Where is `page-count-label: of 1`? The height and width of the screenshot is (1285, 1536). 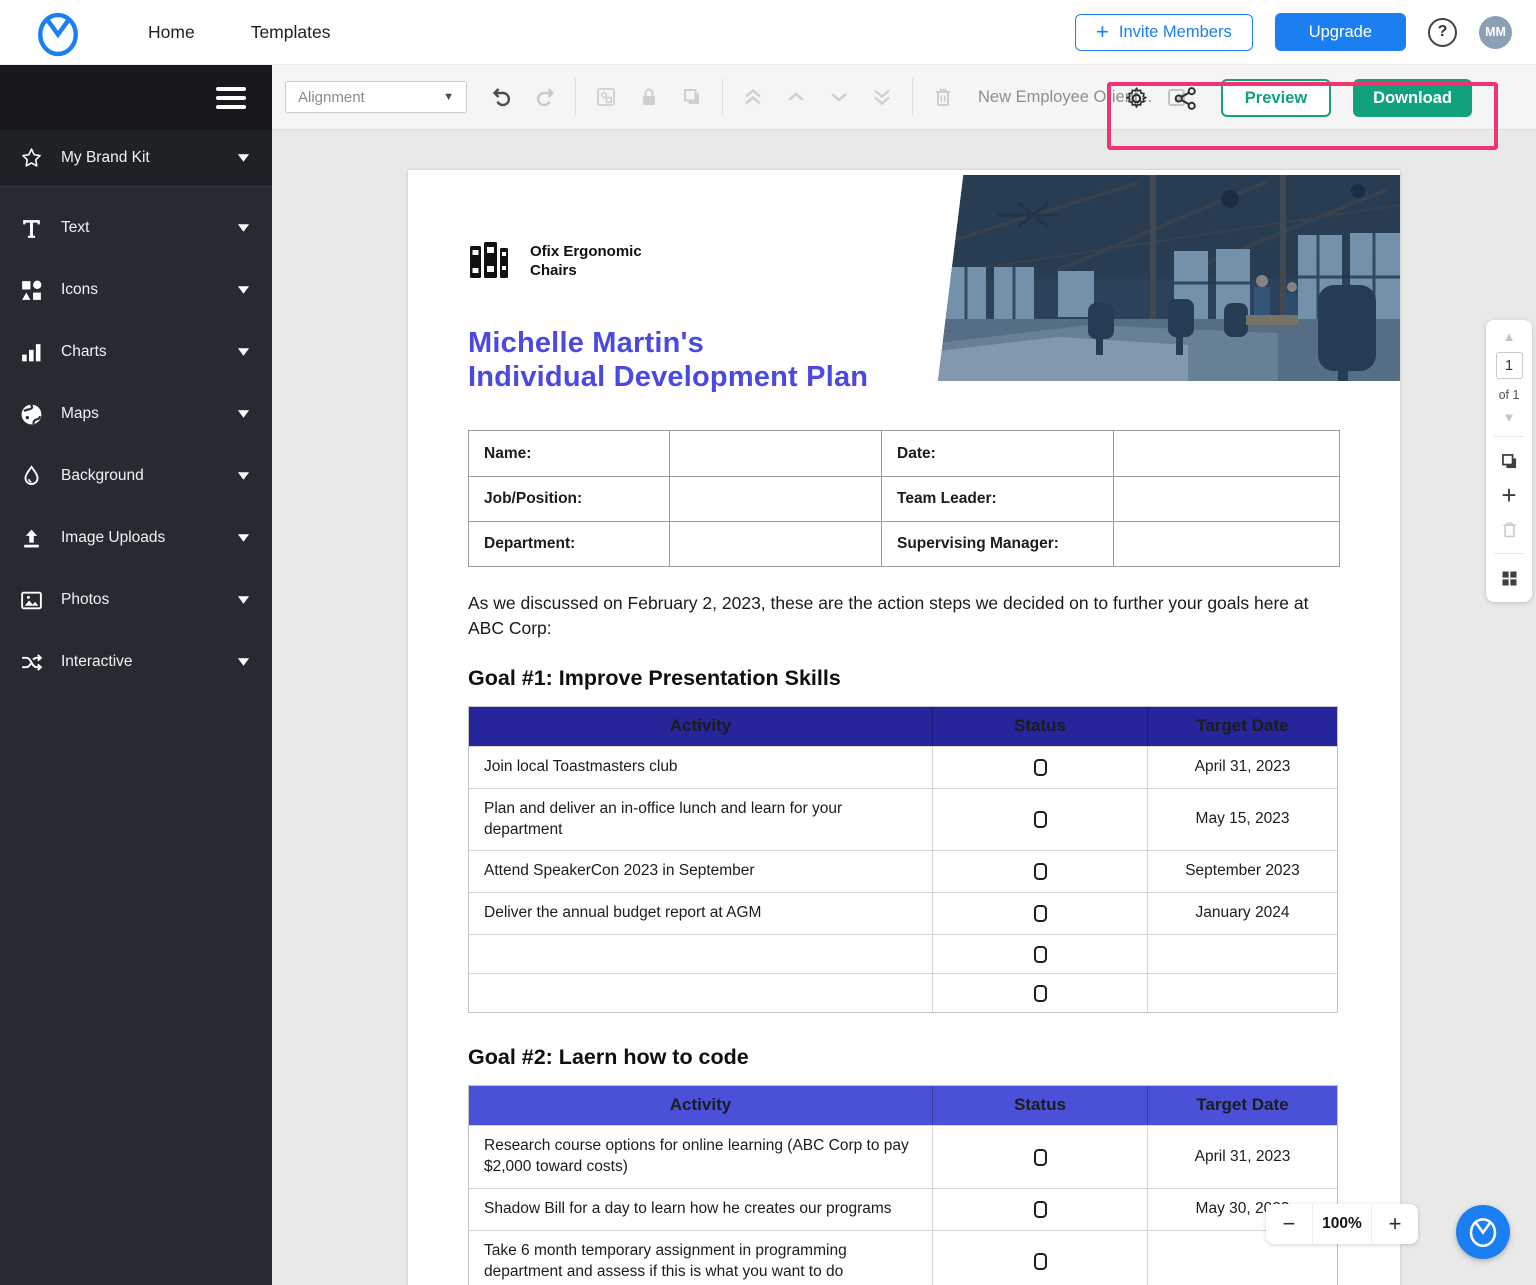 page-count-label: of 1 is located at coordinates (1509, 395).